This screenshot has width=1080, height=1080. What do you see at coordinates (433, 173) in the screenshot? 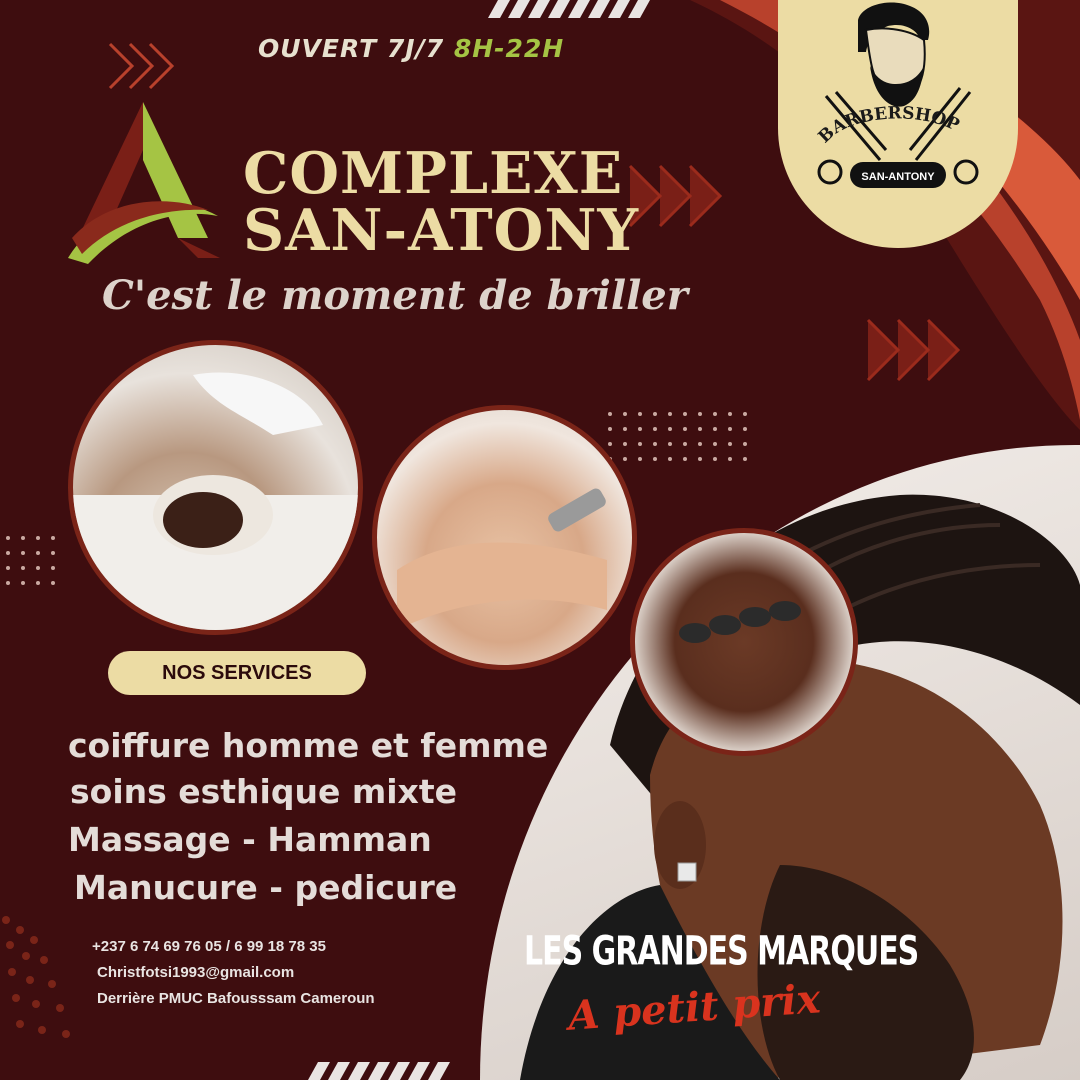
I see `title-line-1: COMPLEXE` at bounding box center [433, 173].